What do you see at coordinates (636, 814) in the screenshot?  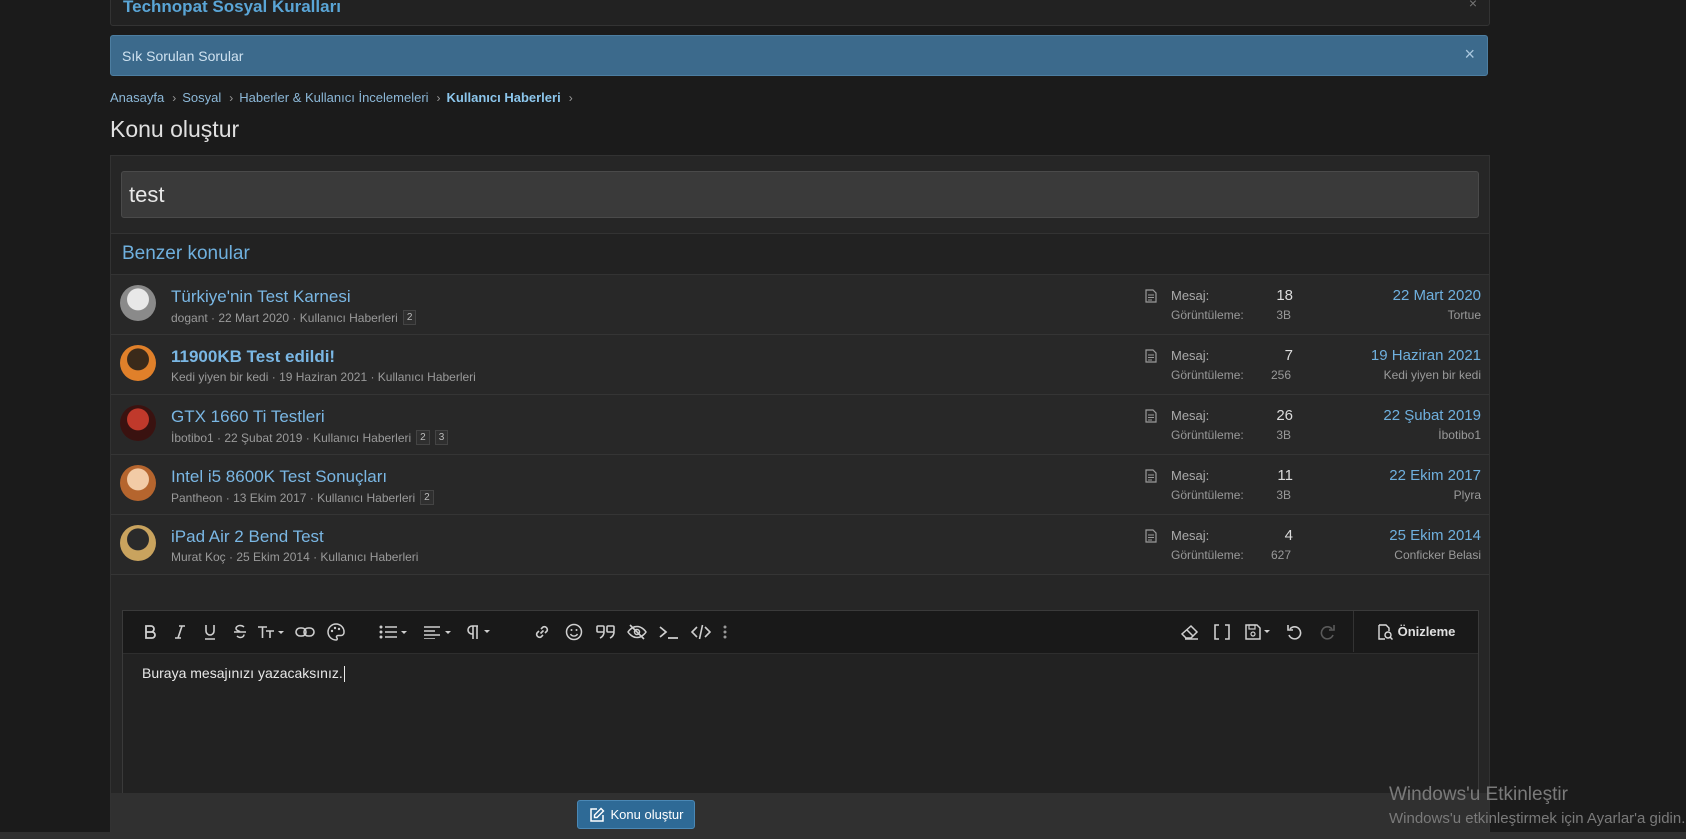 I see `create-thread-button: Konu oluştur` at bounding box center [636, 814].